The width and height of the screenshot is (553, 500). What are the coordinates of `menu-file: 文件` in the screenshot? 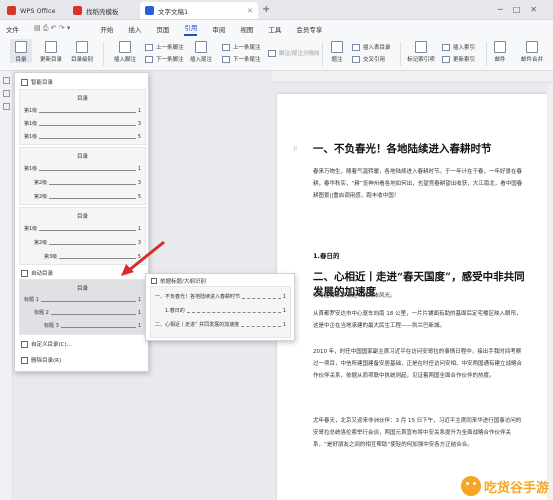 It's located at (12, 29).